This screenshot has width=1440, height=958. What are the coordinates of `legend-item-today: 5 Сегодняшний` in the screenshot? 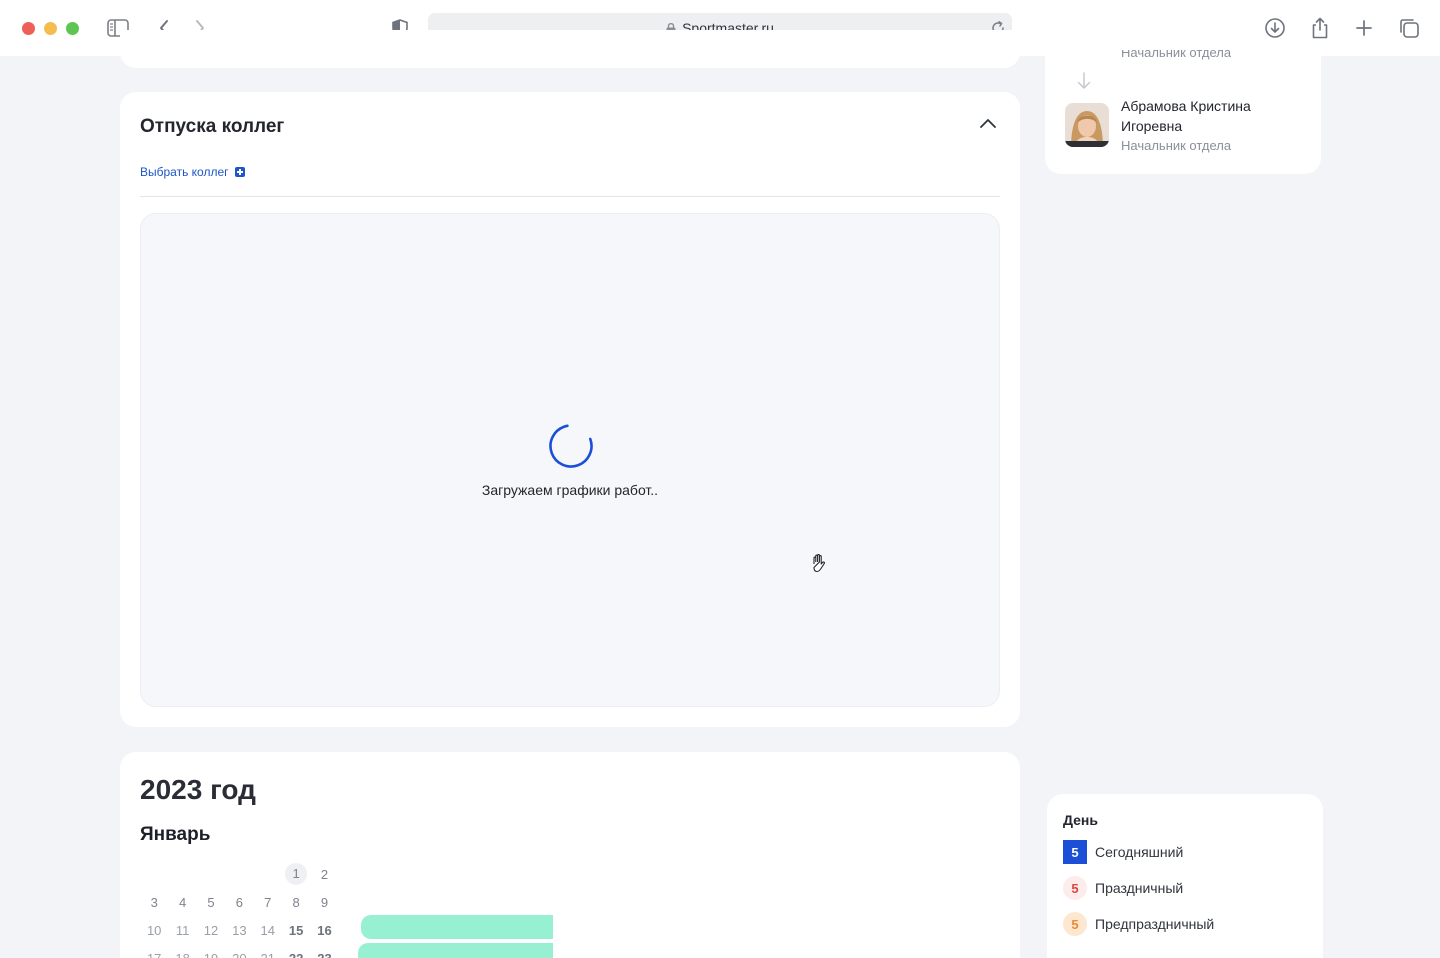 It's located at (1123, 852).